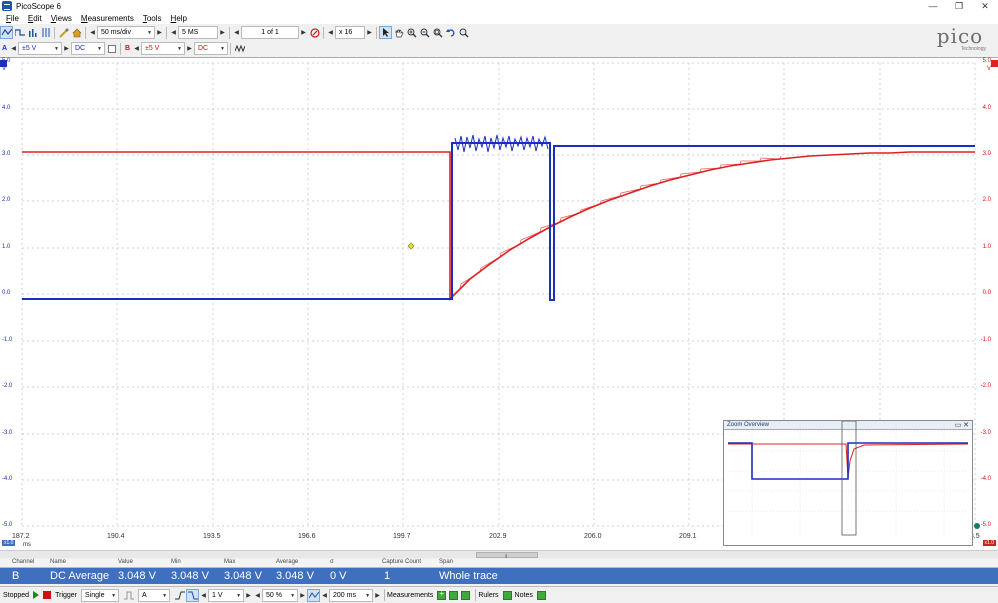 The width and height of the screenshot is (998, 603). I want to click on menu-file: File, so click(12, 18).